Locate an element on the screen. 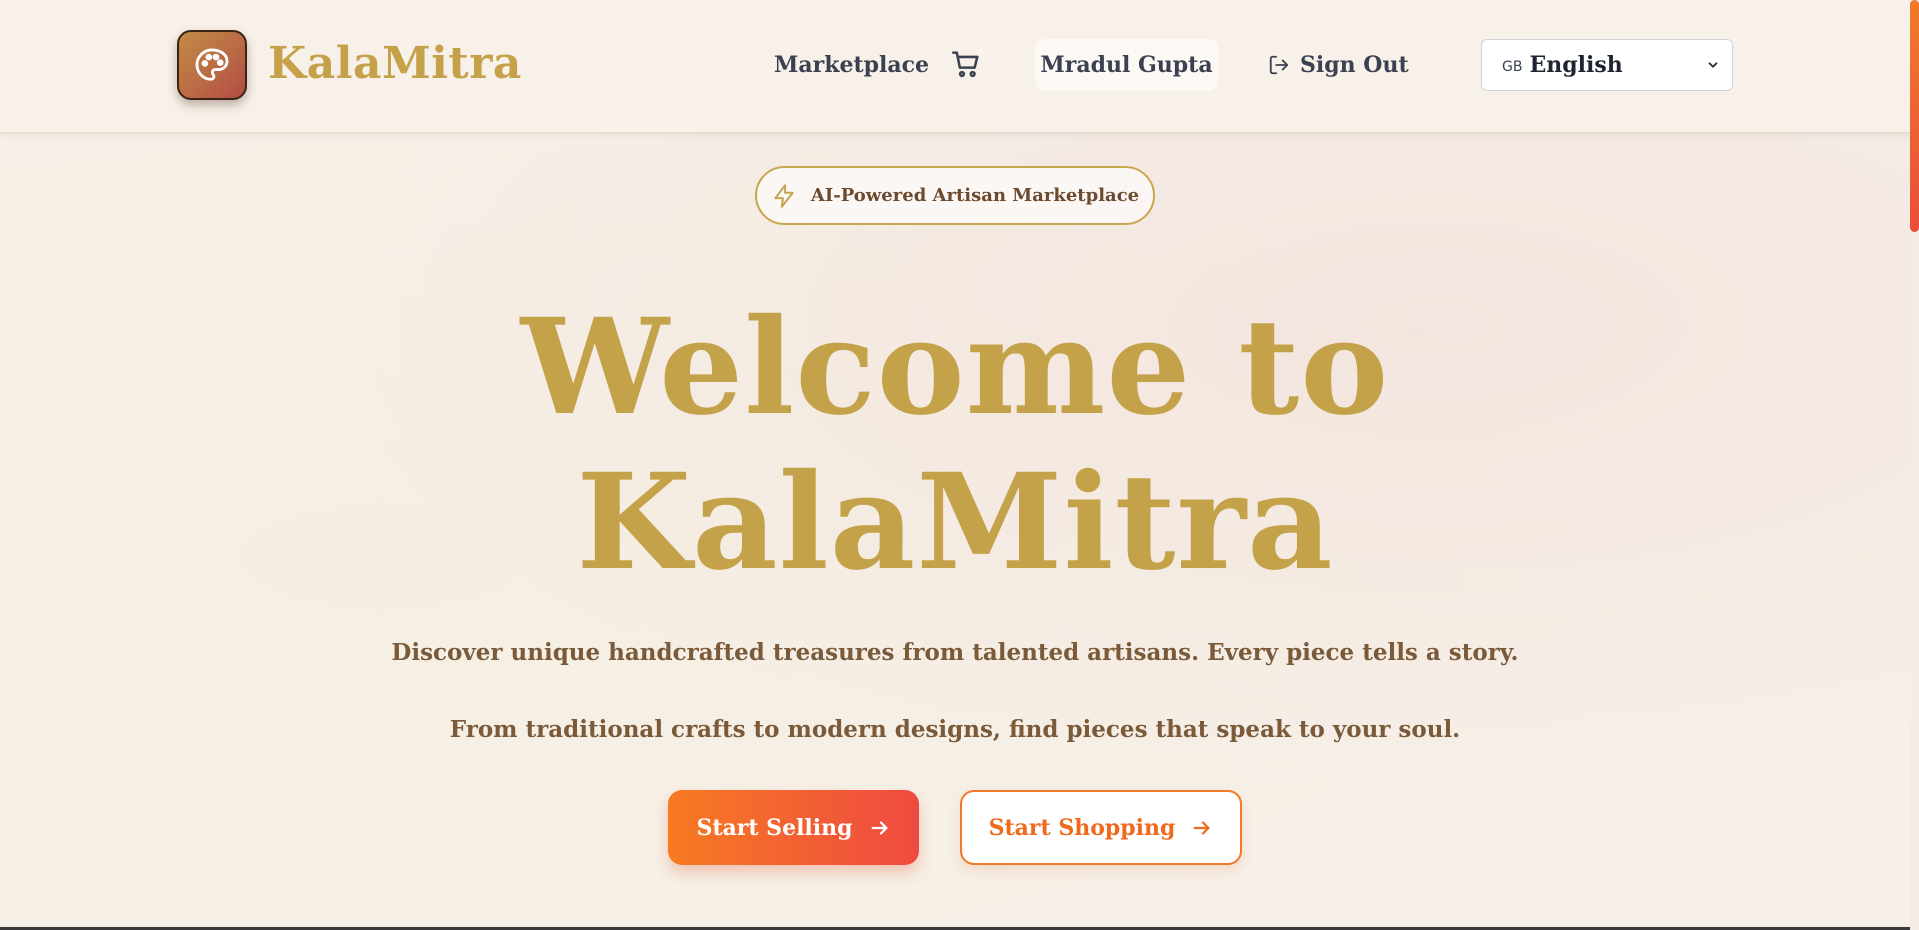  nav-marketplace-link: Marketplace is located at coordinates (851, 65).